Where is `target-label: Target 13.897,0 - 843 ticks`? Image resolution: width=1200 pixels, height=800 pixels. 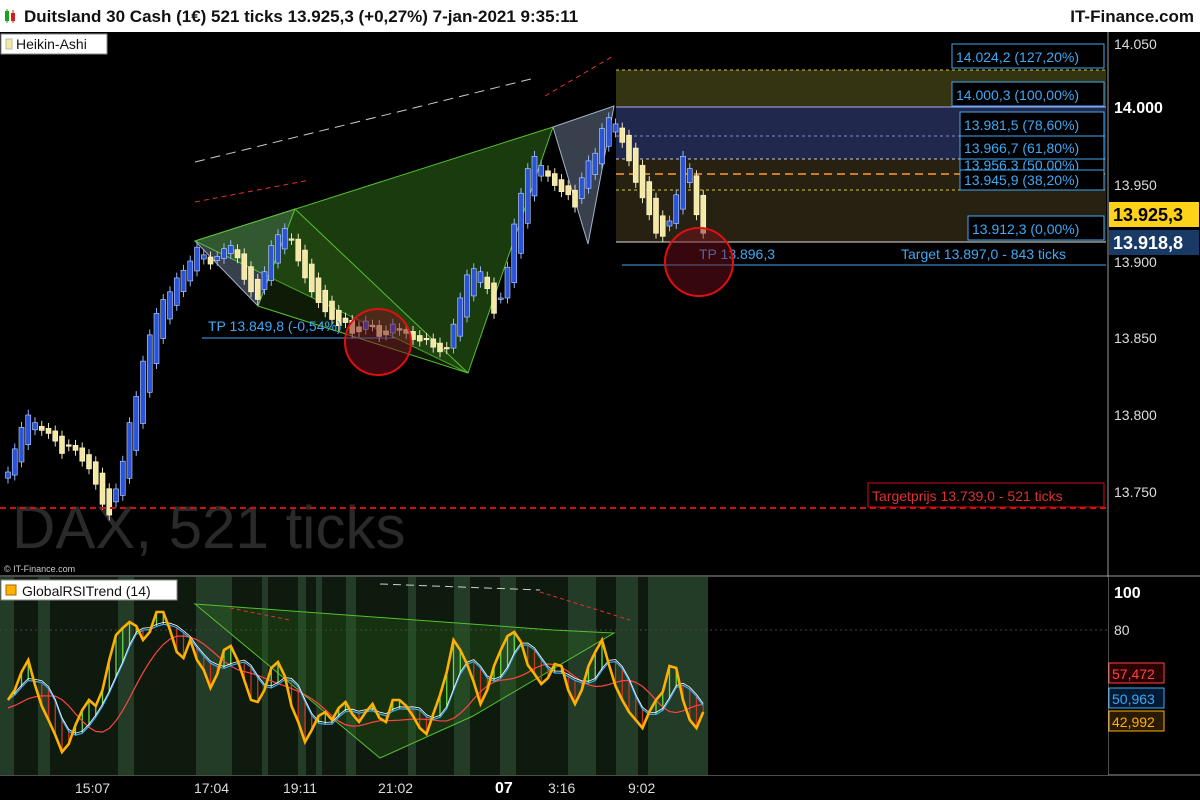
target-label: Target 13.897,0 - 843 ticks is located at coordinates (983, 254).